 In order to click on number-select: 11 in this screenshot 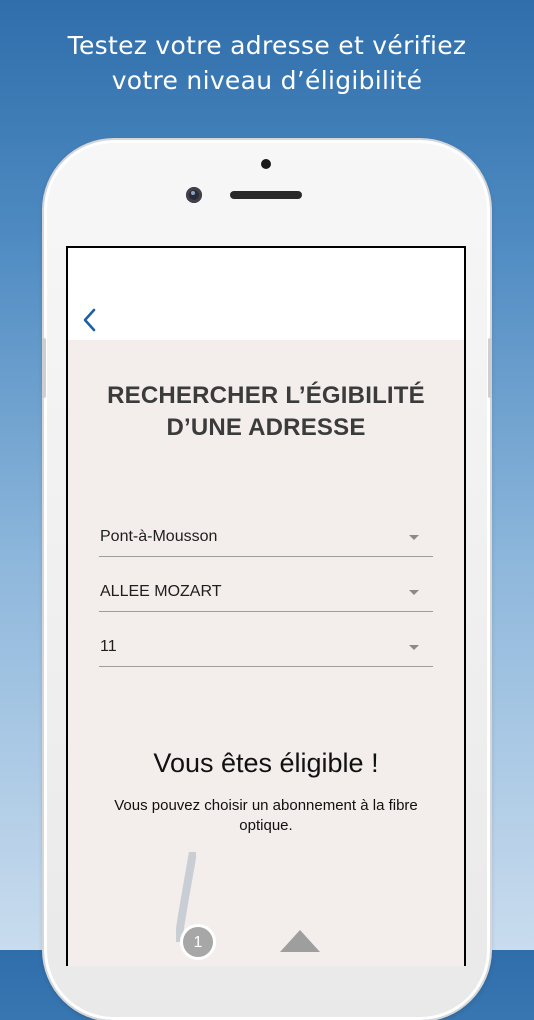, I will do `click(266, 646)`.